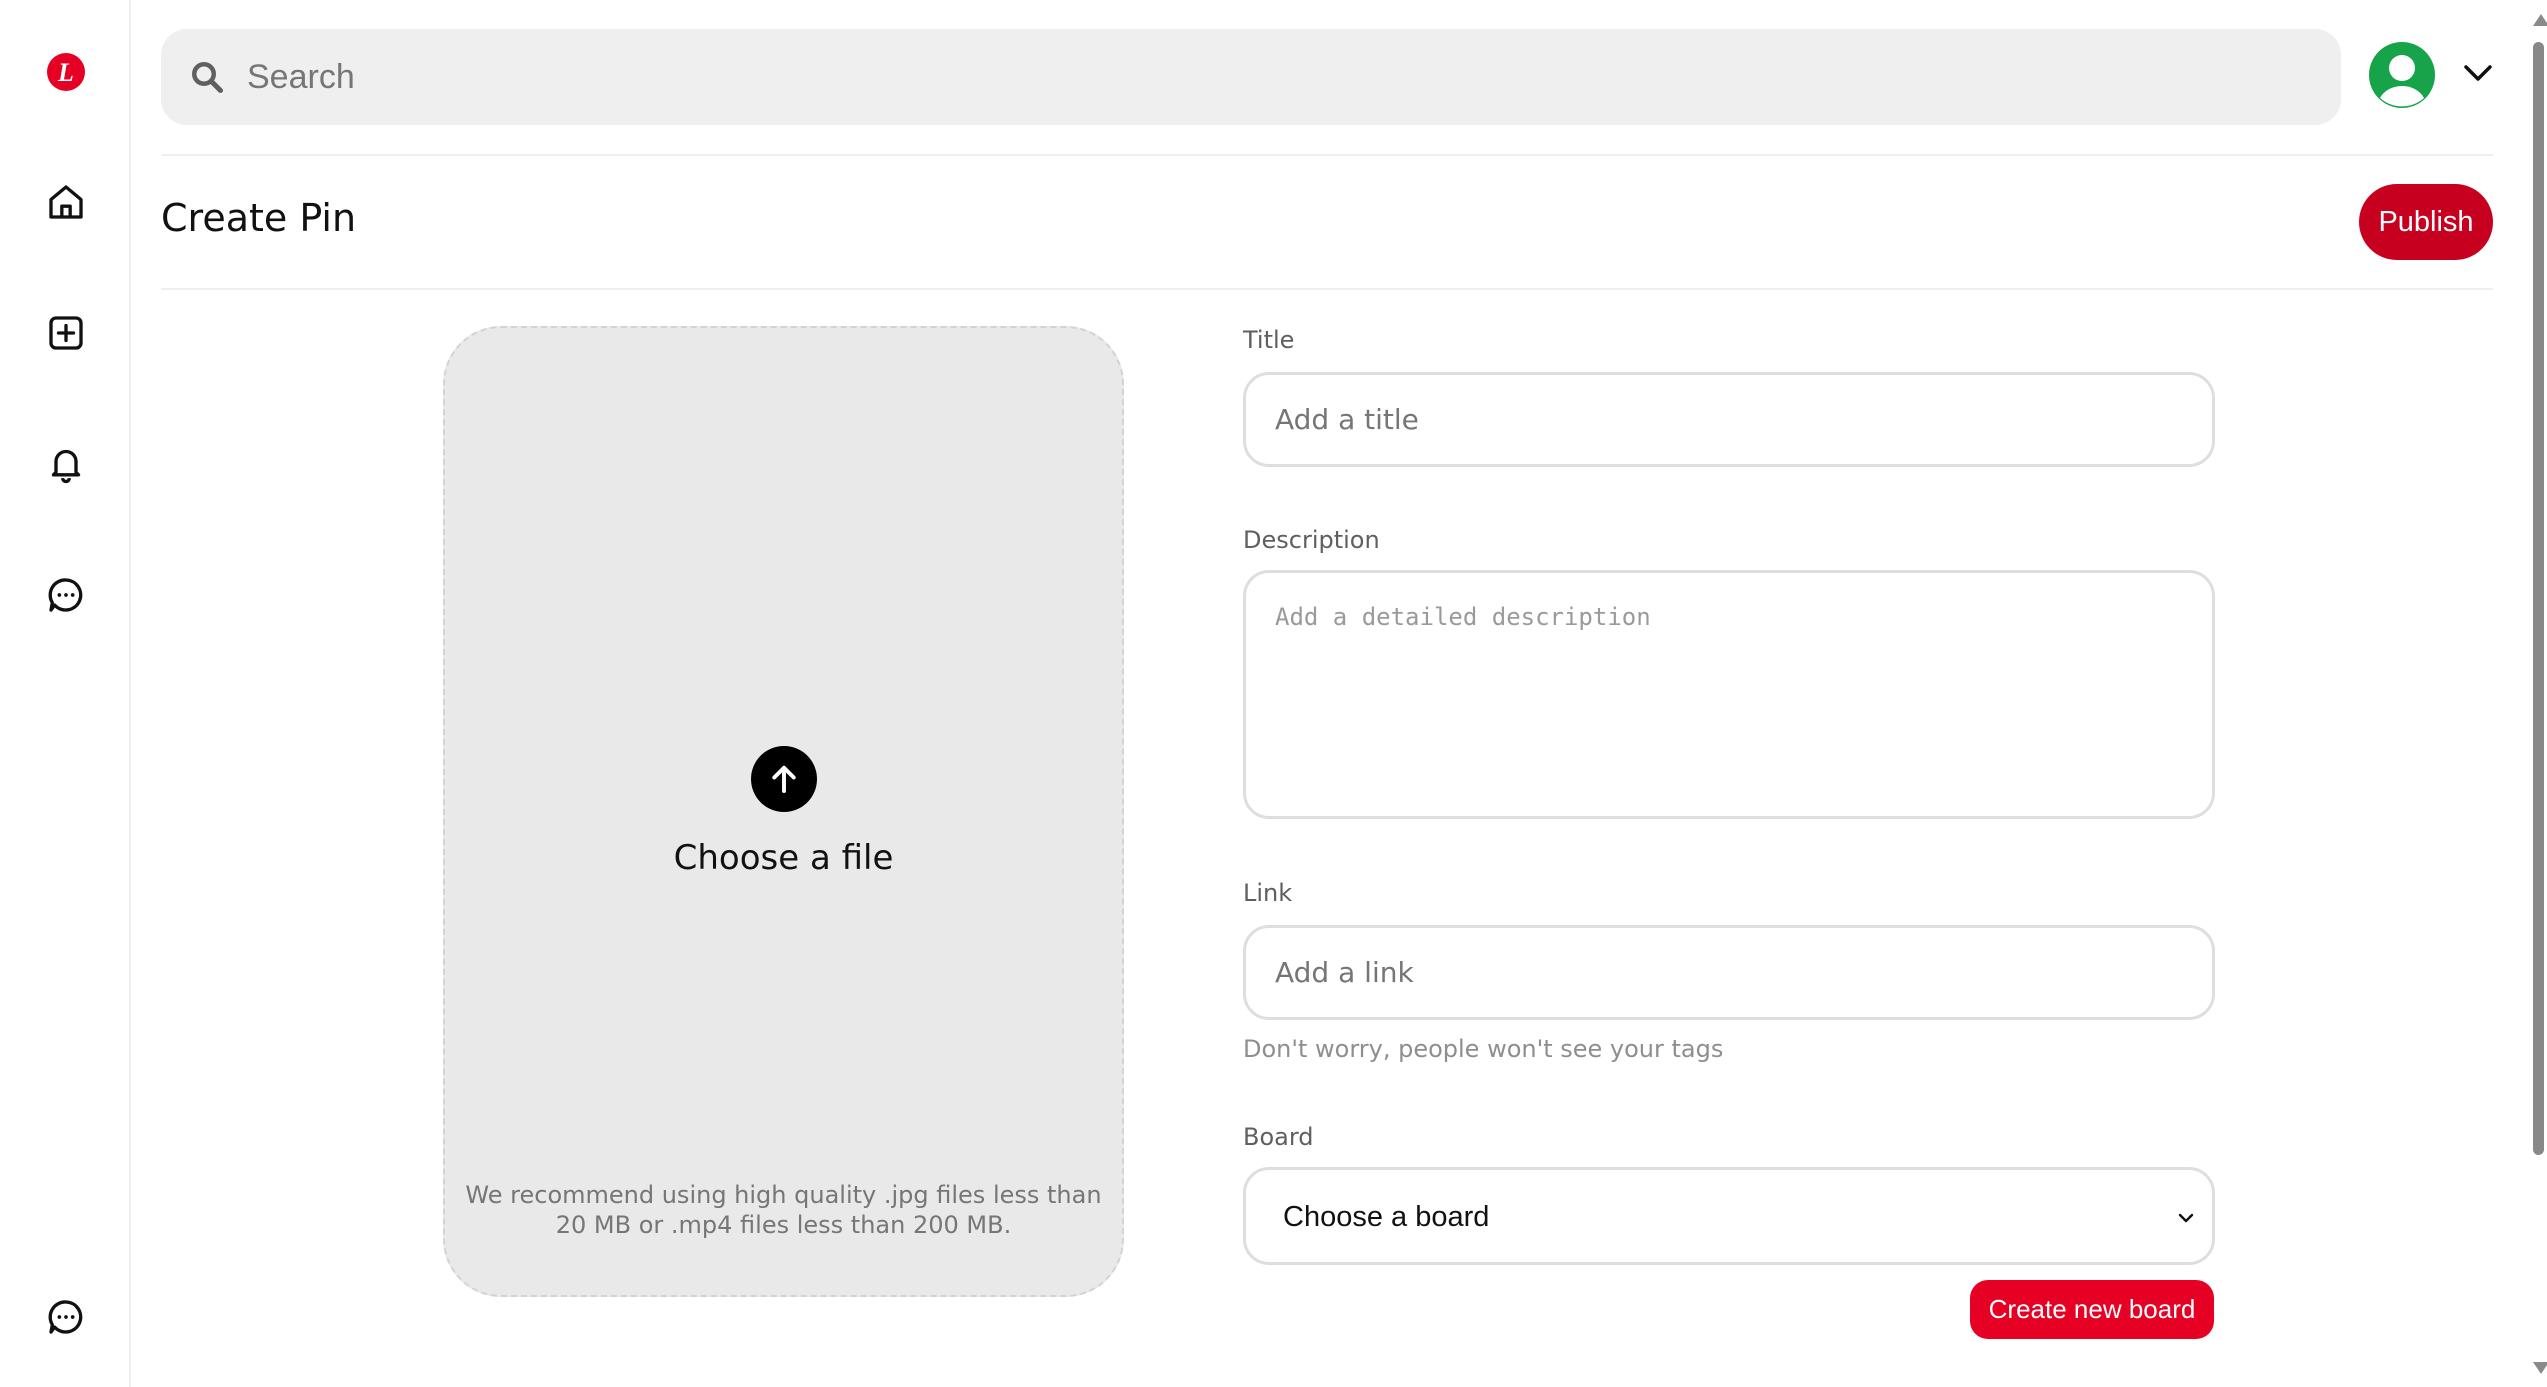  I want to click on link-input, so click(1729, 972).